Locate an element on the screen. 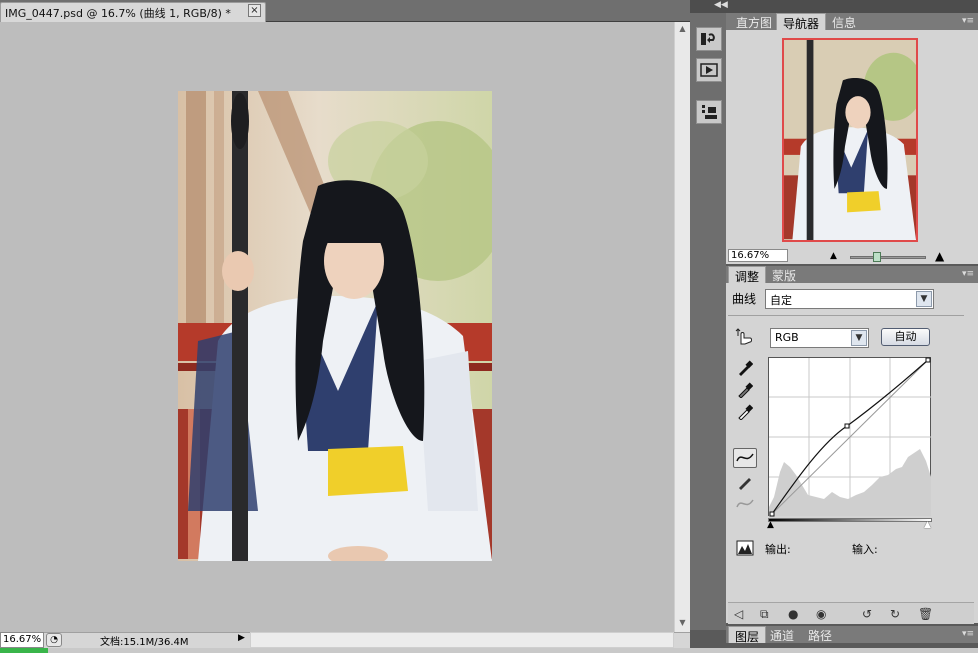 The width and height of the screenshot is (978, 653). layers-menu-icon: ▾≡ is located at coordinates (968, 634).